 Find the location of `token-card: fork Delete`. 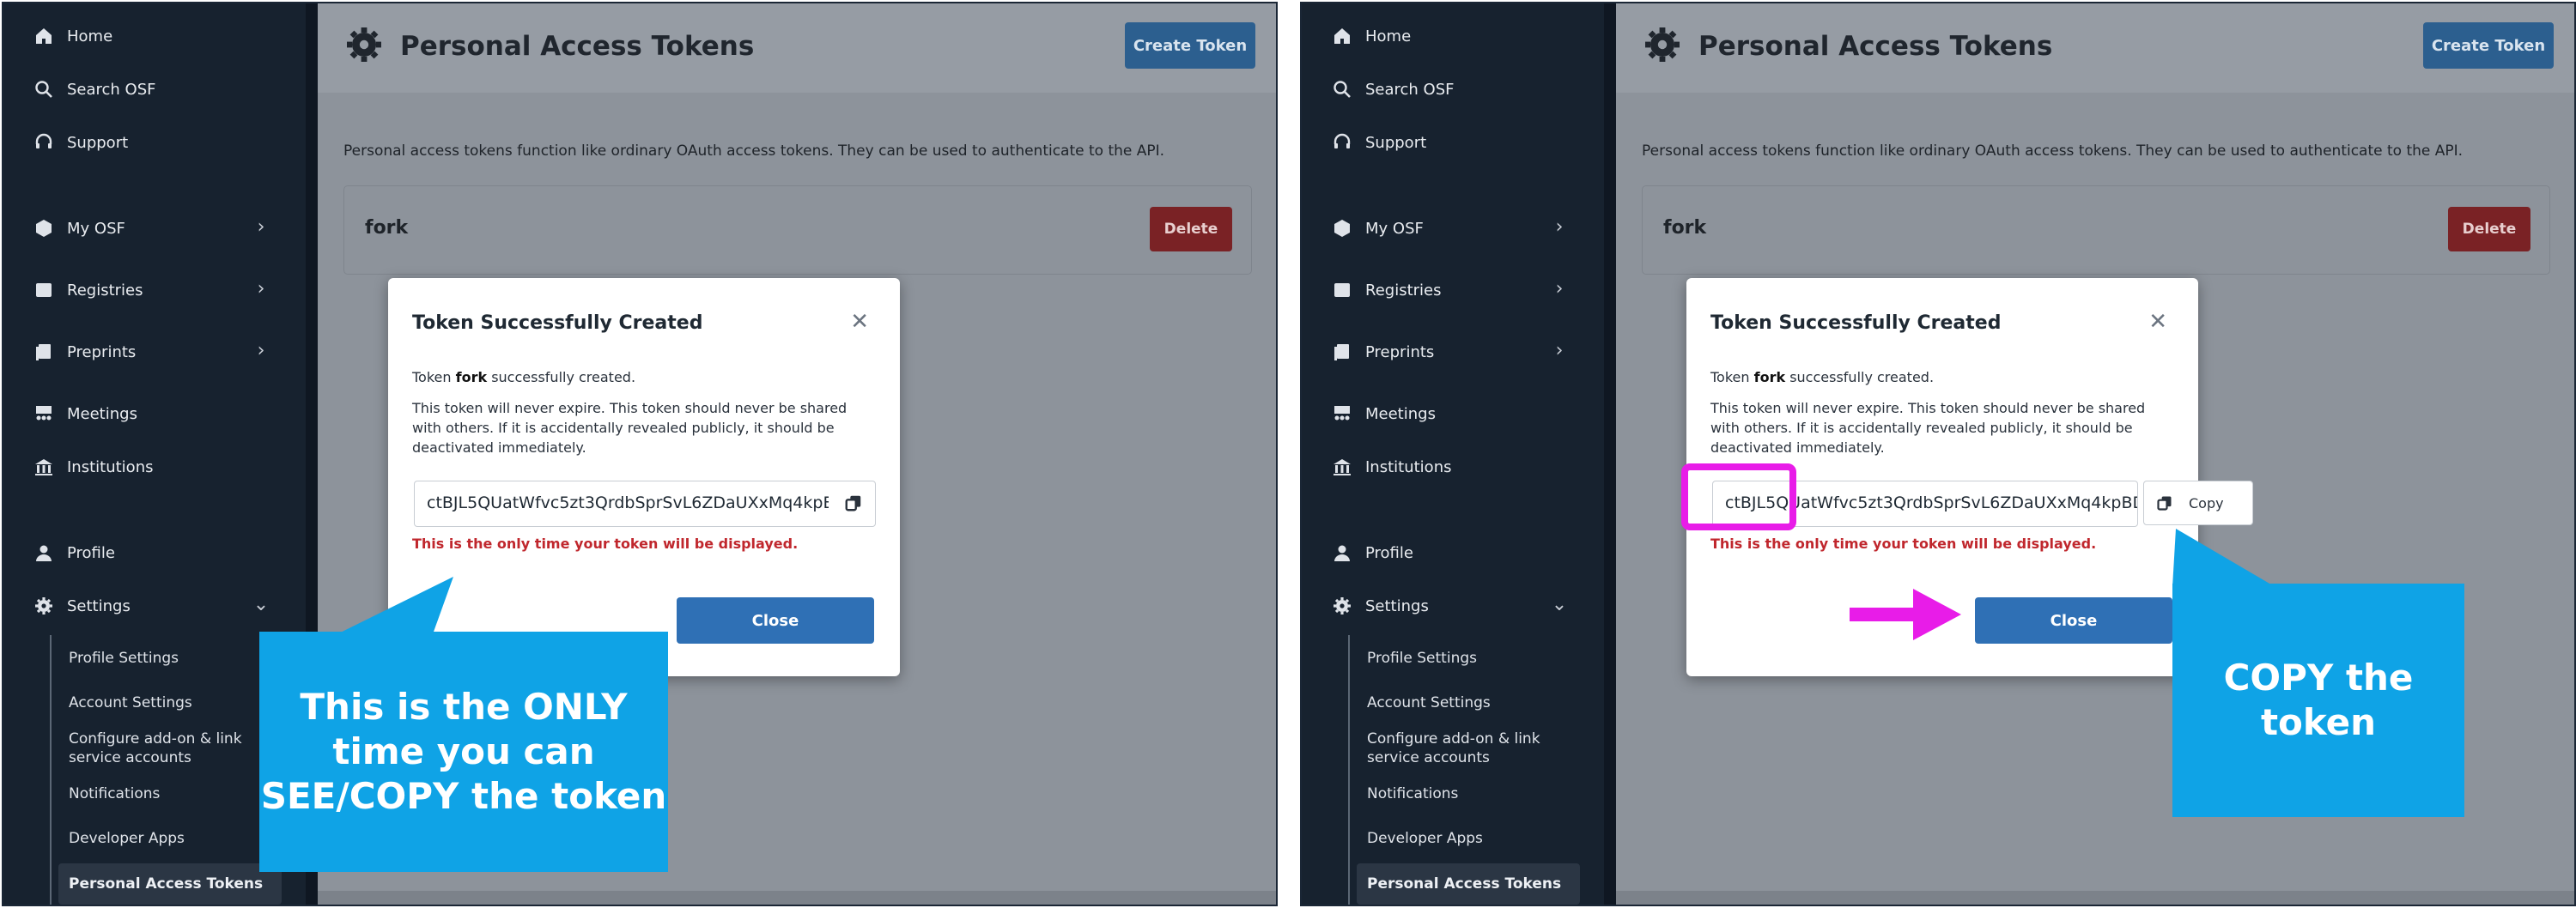

token-card: fork Delete is located at coordinates (2096, 230).